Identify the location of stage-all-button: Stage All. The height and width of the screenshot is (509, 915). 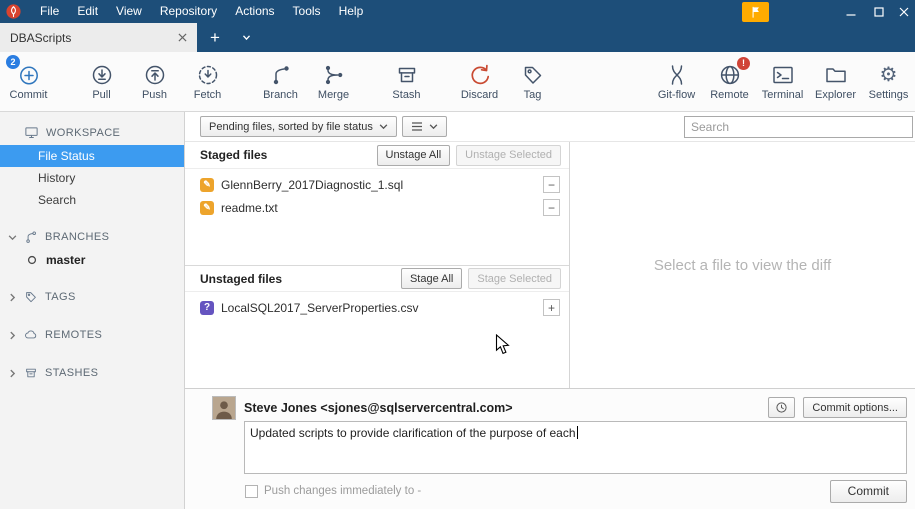
(431, 278).